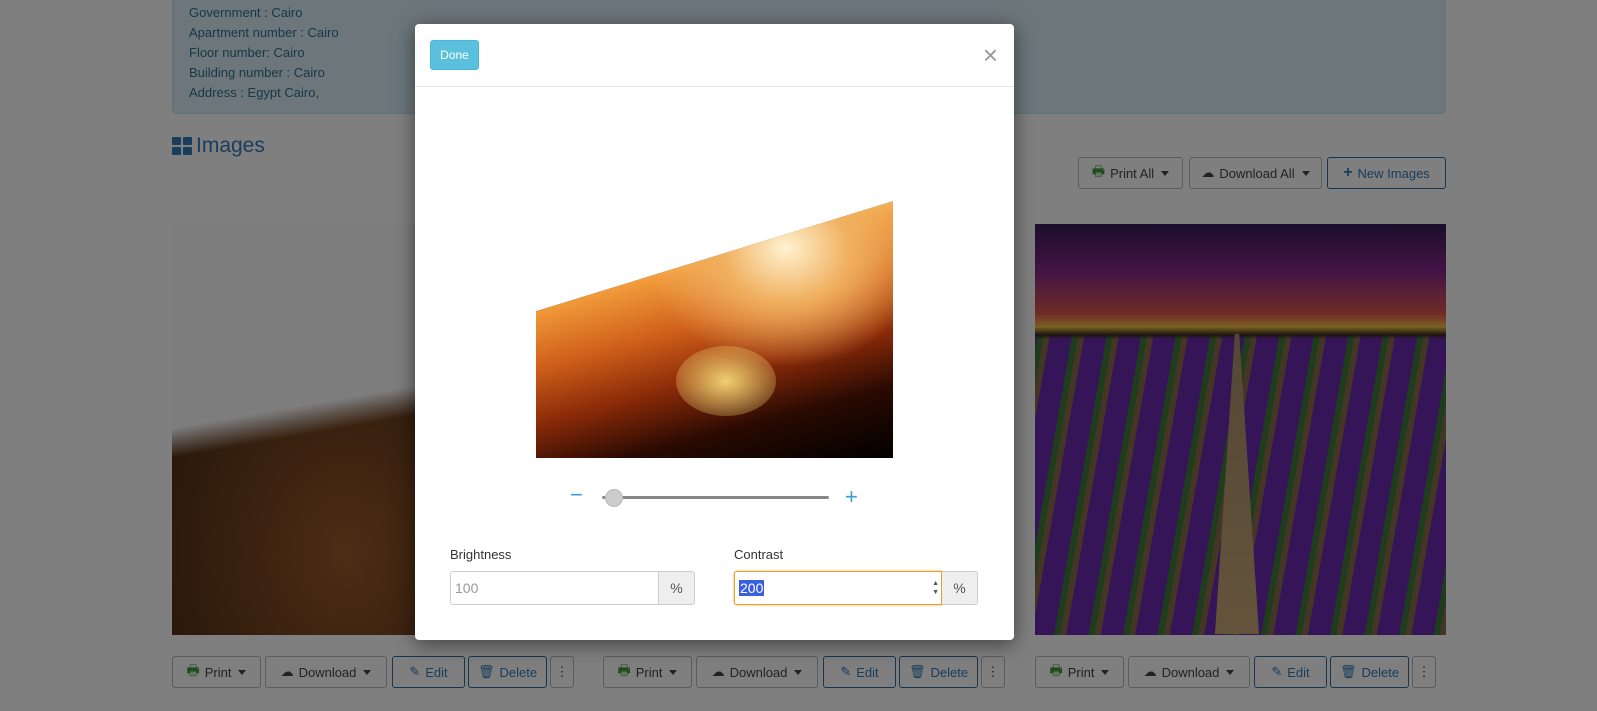 The image size is (1597, 711). I want to click on edited-image-preview, so click(714, 327).